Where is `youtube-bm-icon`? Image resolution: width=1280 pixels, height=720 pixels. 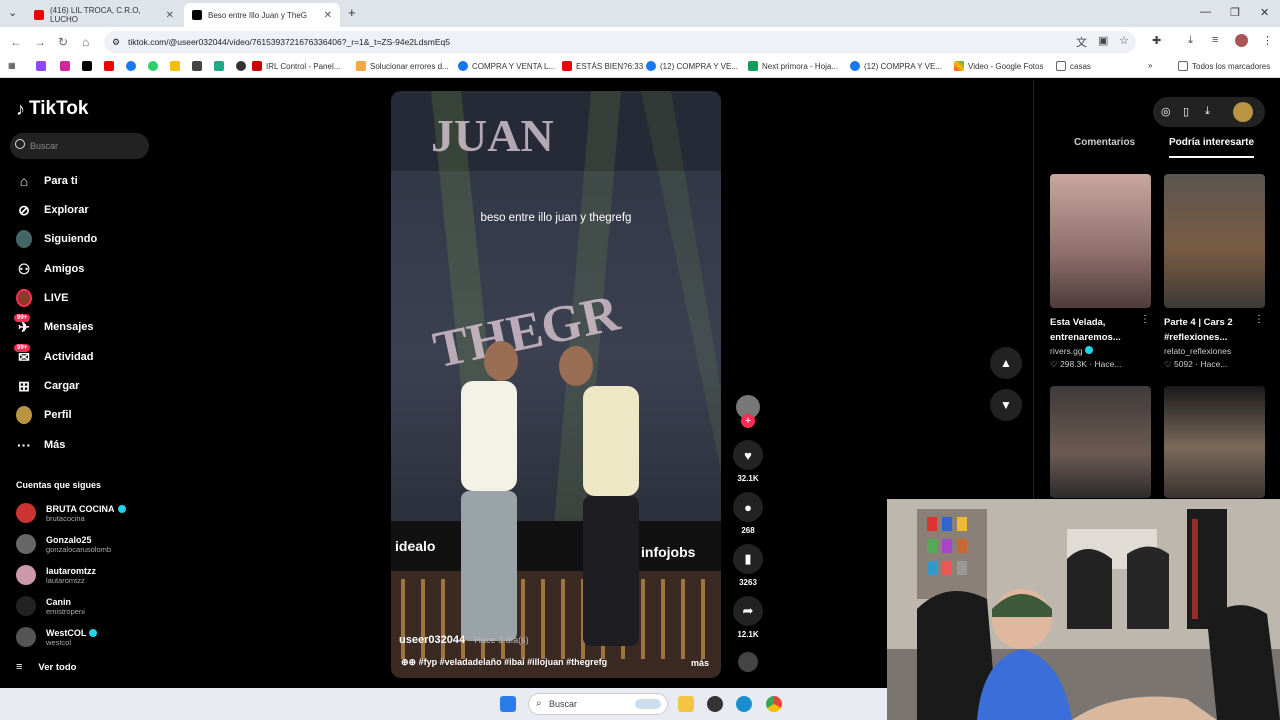
youtube-bm-icon is located at coordinates (109, 66).